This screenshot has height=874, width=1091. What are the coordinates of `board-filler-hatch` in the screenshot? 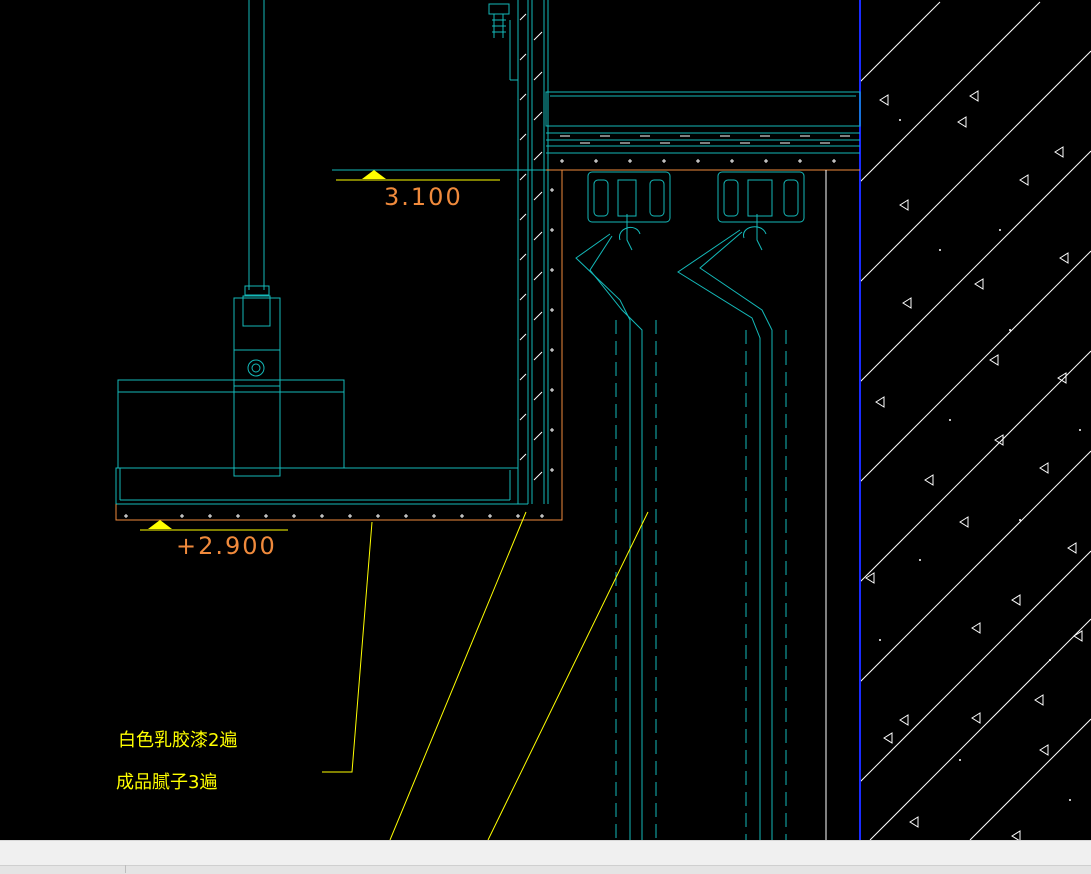 It's located at (536, 247).